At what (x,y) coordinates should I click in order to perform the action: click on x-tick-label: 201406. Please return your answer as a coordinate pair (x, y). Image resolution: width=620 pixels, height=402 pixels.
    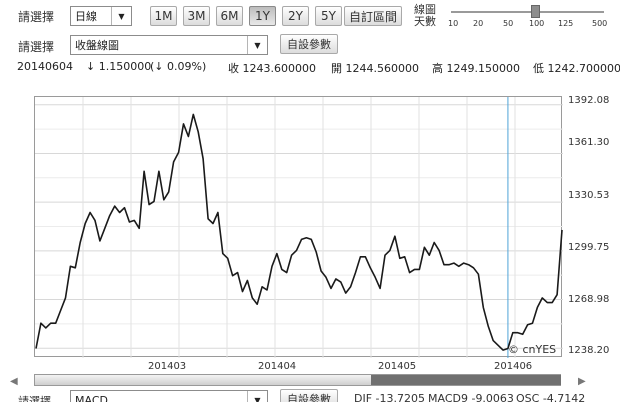
    Looking at the image, I should click on (513, 366).